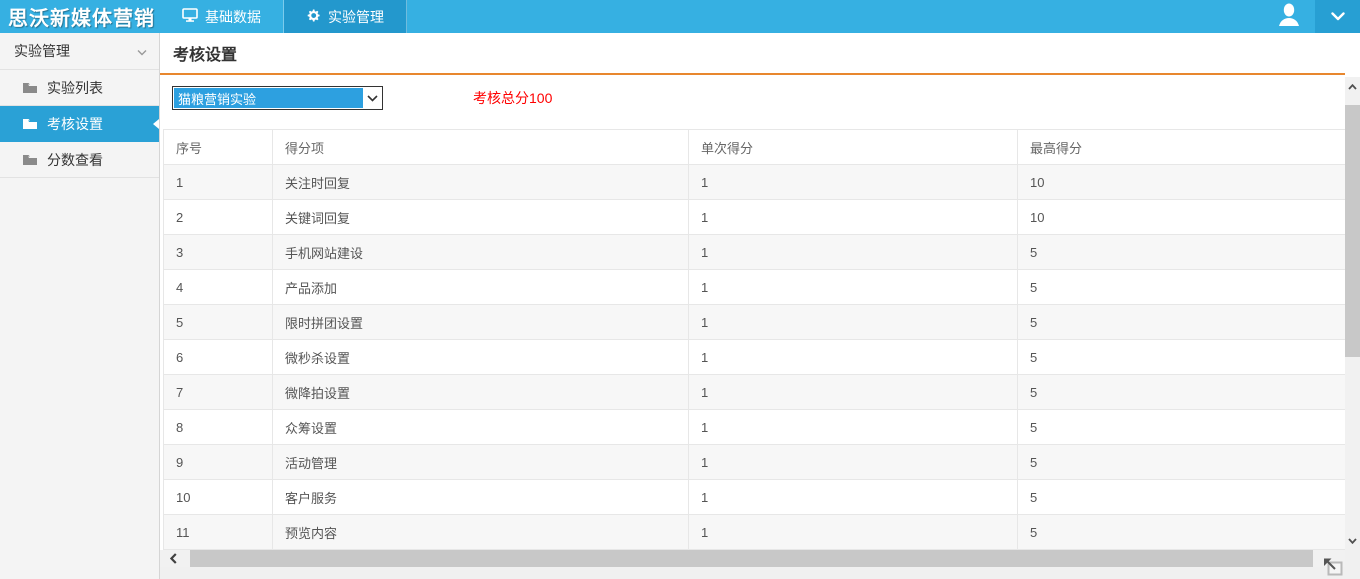  What do you see at coordinates (218, 392) in the screenshot?
I see `cell-index: 7` at bounding box center [218, 392].